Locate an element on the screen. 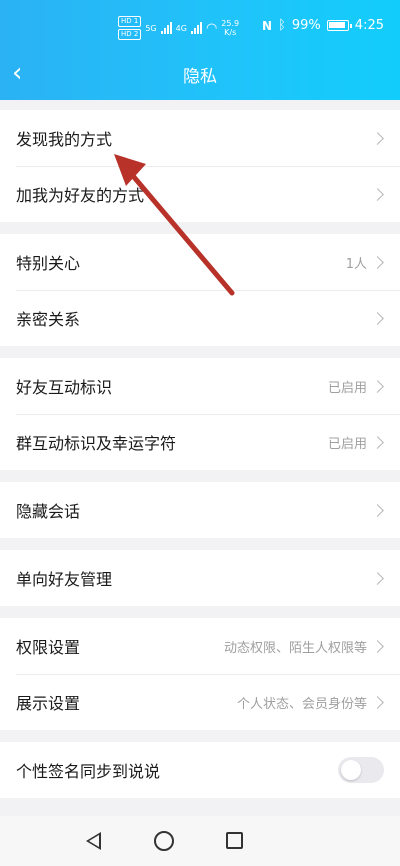  row-value: 个人状态、会员身份等 is located at coordinates (301, 704).